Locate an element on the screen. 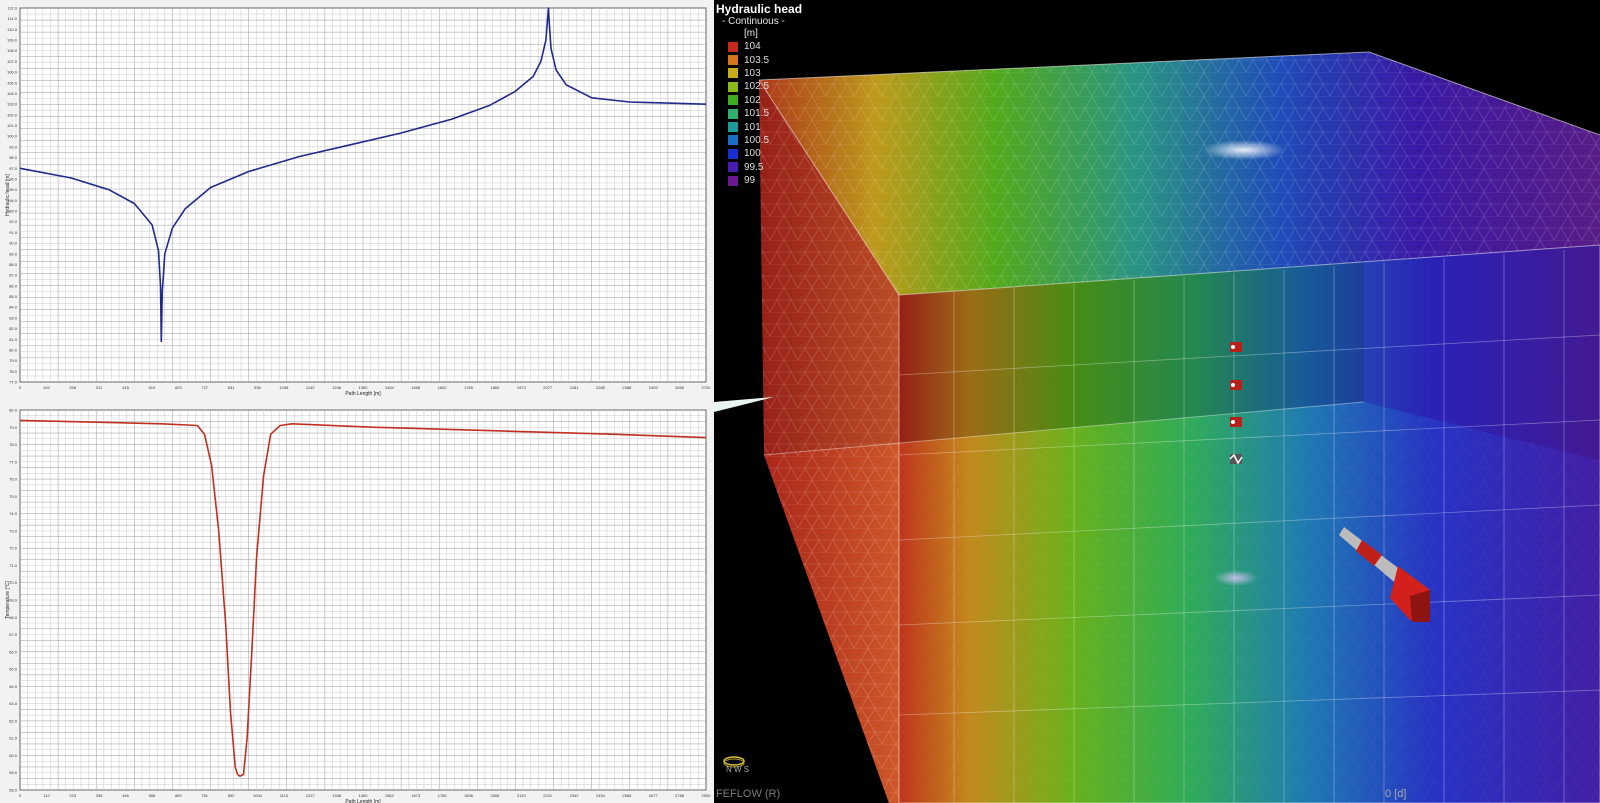  y-tick-label: 85.0 is located at coordinates (13, 296).